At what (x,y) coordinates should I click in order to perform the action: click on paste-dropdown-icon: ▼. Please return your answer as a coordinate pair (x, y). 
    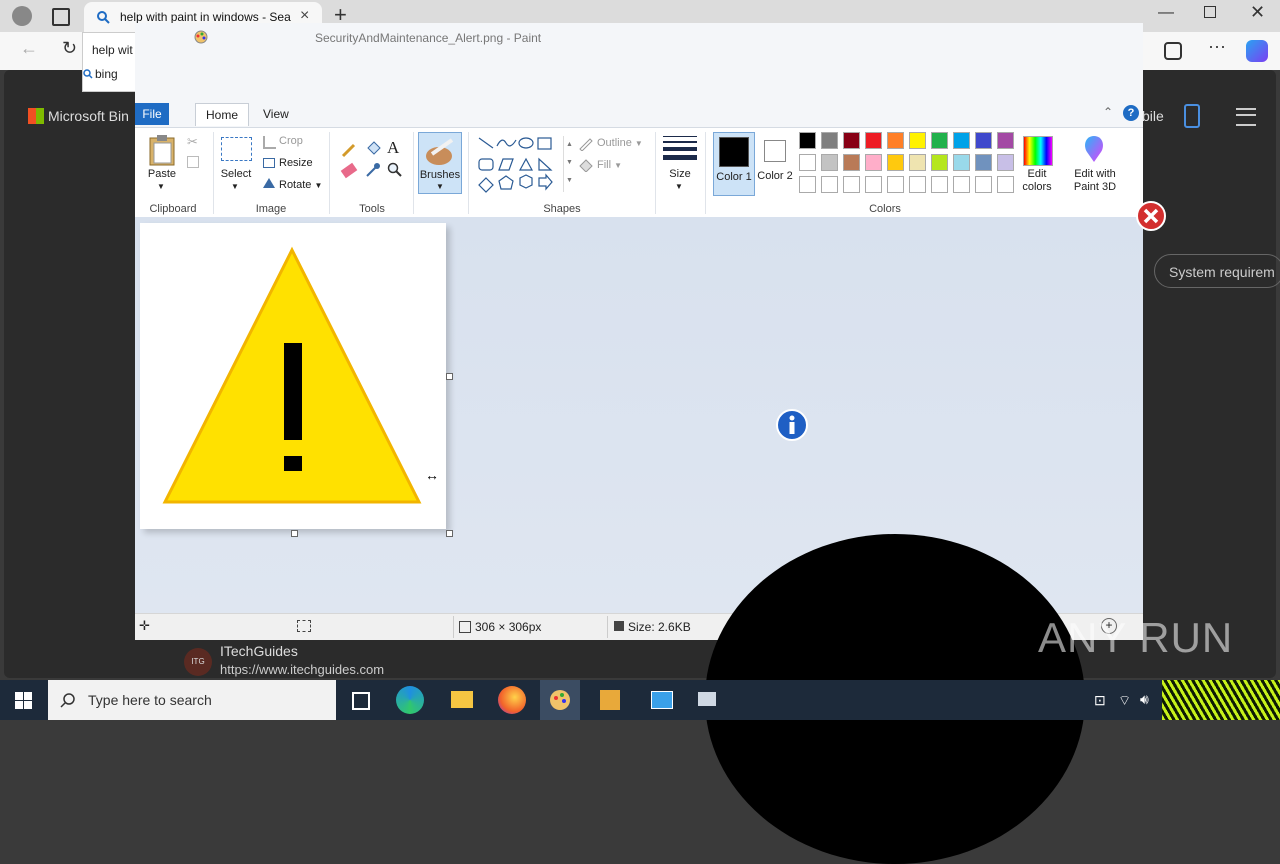
    Looking at the image, I should click on (161, 186).